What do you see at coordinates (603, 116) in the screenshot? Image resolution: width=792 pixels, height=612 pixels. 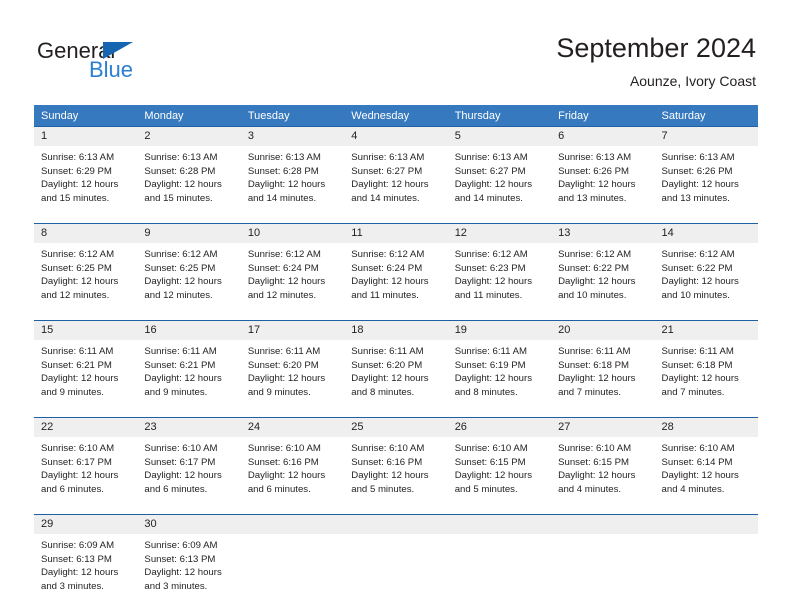 I see `weekday-header-friday: Friday` at bounding box center [603, 116].